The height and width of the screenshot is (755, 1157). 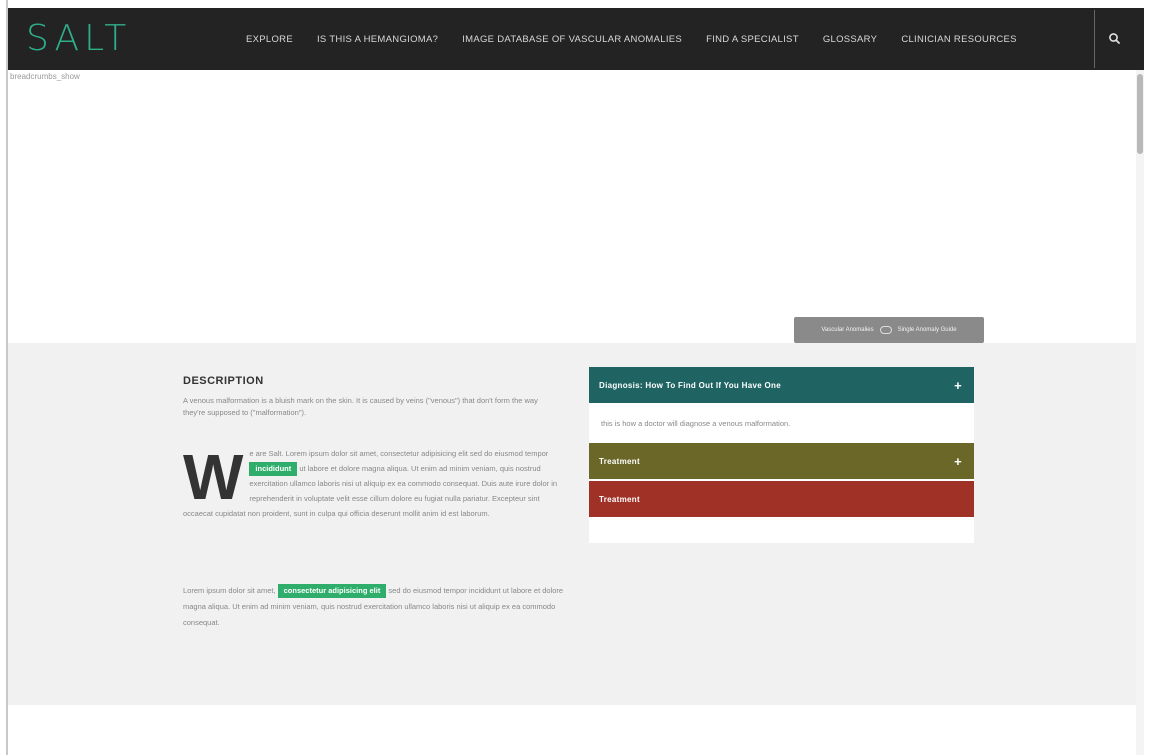 I want to click on highlight-tag-consectetur: consectetur adipisicing elit, so click(x=332, y=591).